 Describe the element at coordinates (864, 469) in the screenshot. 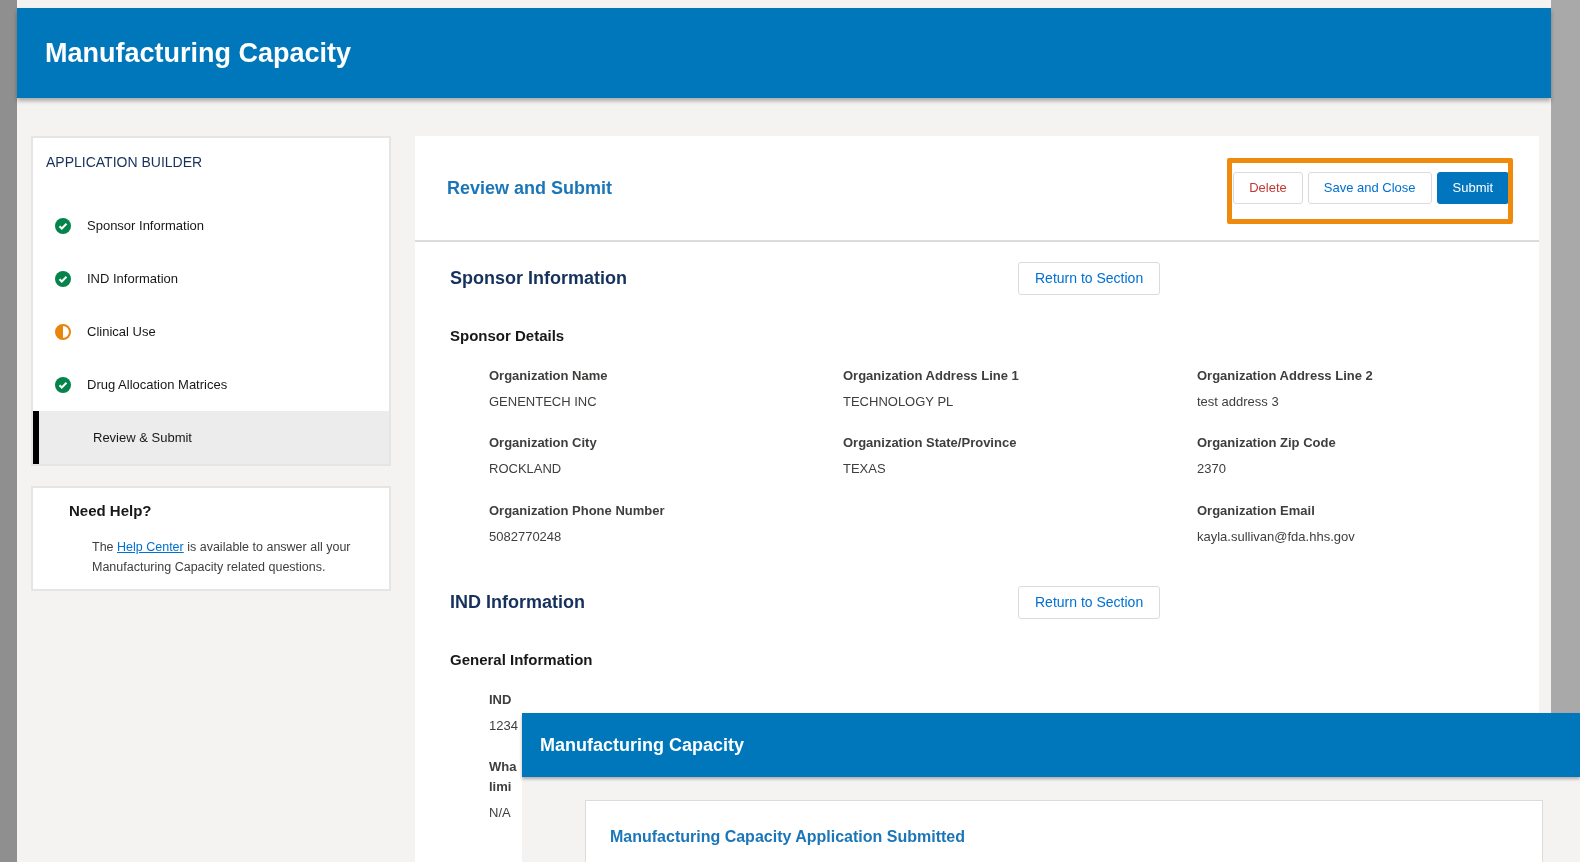

I see `field-value: TEXAS` at that location.